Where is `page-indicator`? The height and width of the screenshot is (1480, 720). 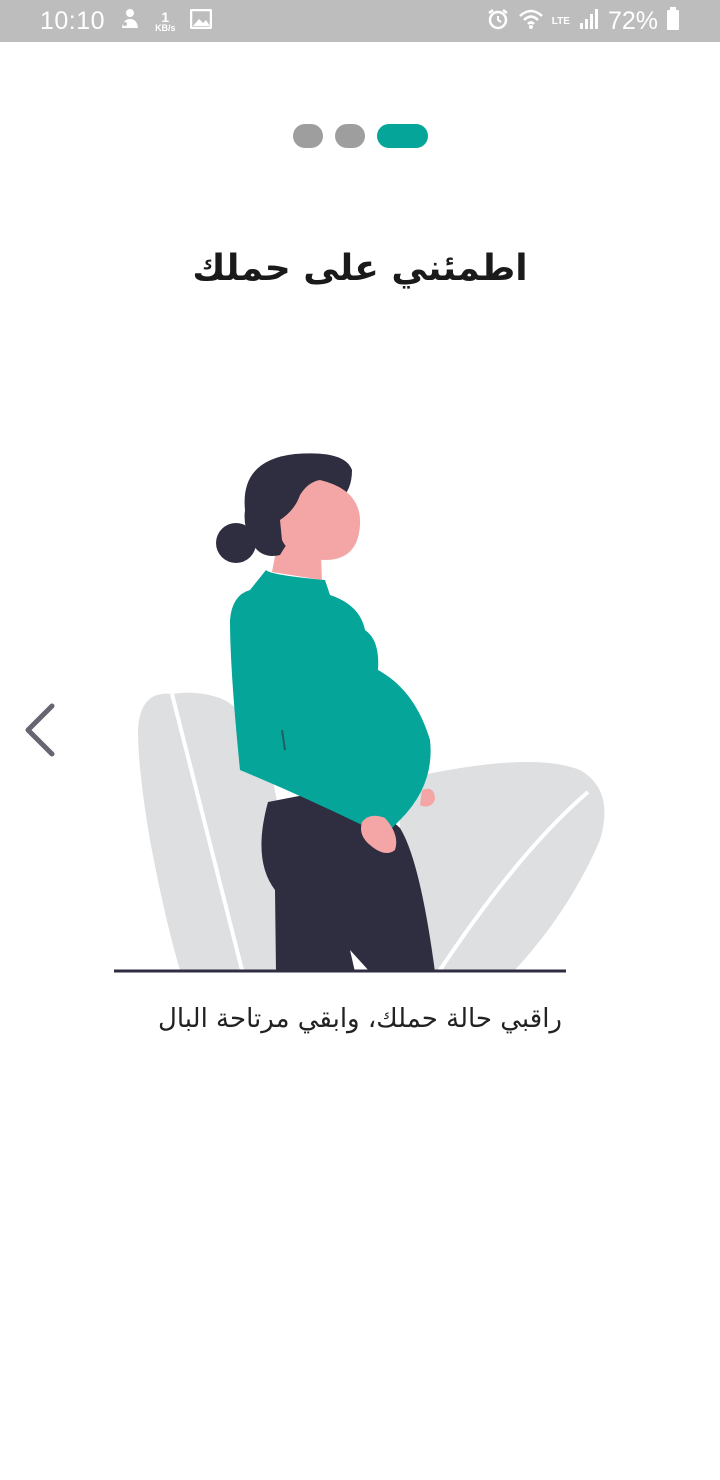 page-indicator is located at coordinates (360, 136).